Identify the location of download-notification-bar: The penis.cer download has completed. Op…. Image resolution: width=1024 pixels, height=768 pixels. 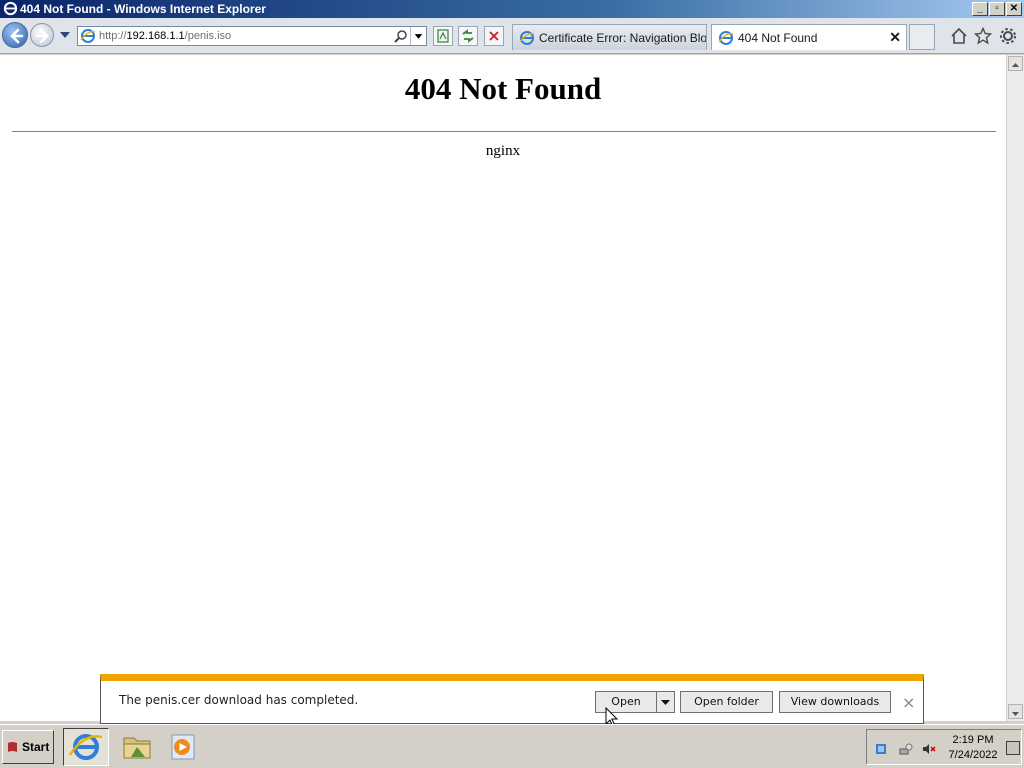
(512, 699).